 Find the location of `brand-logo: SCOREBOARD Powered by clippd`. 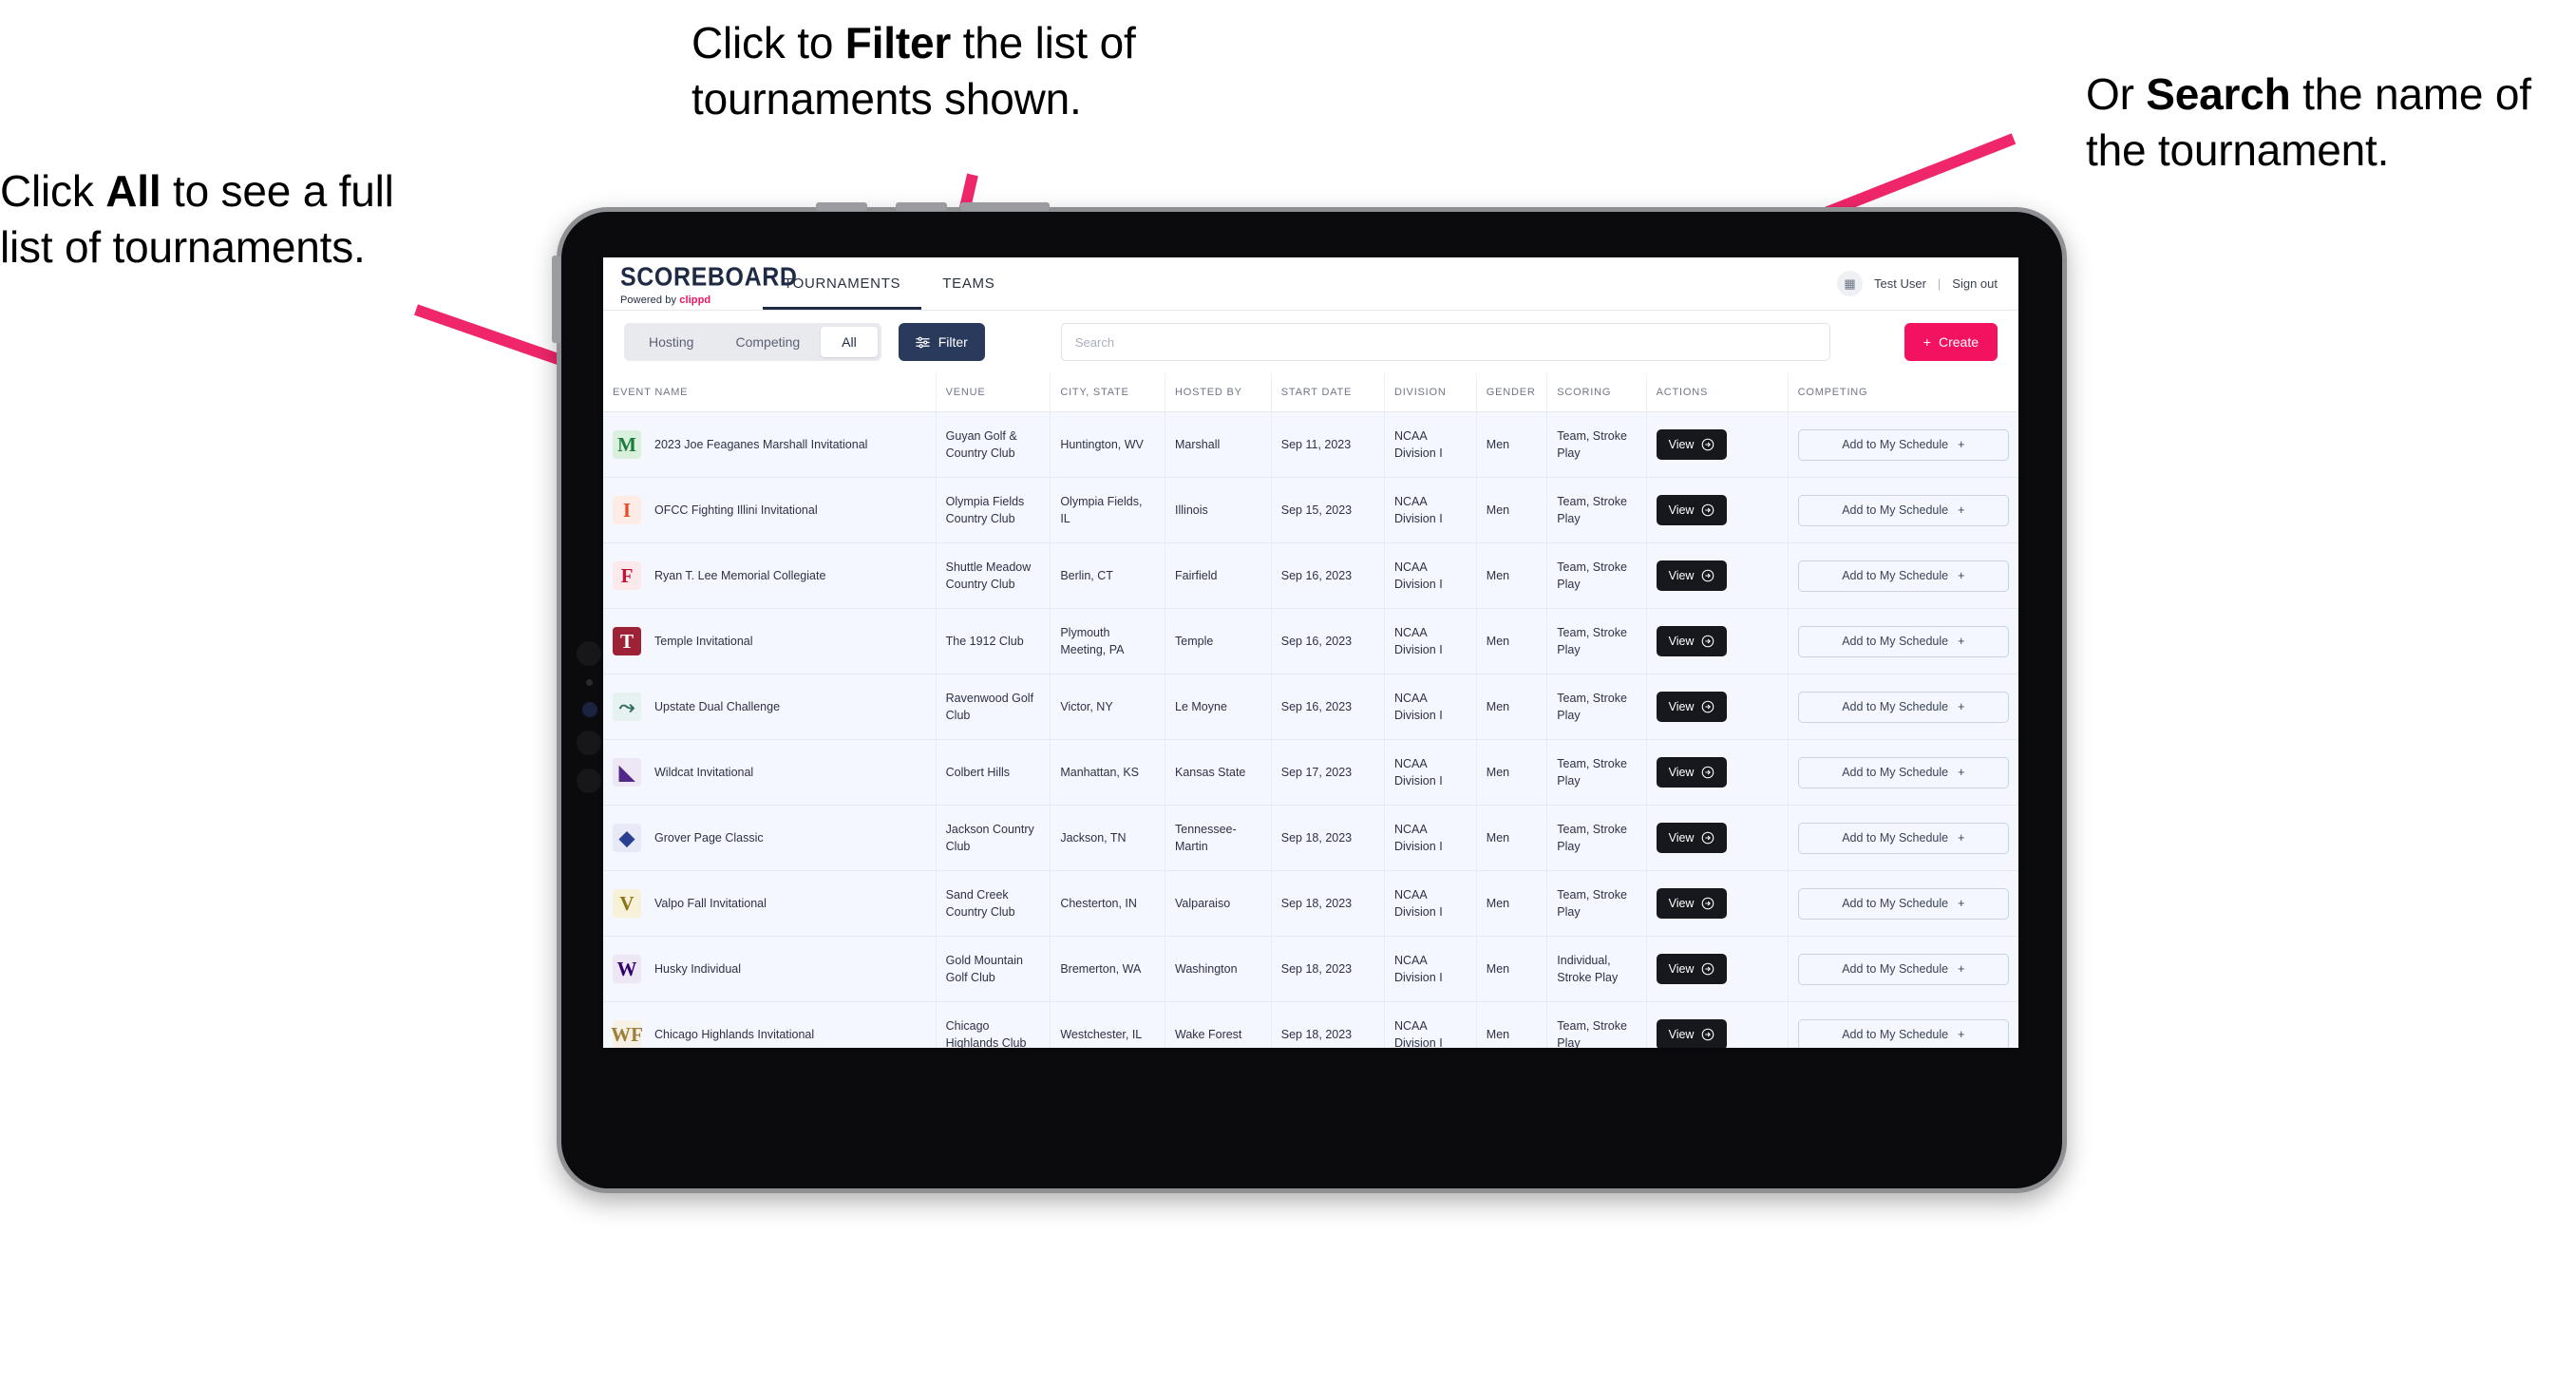

brand-logo: SCOREBOARD Powered by clippd is located at coordinates (700, 283).